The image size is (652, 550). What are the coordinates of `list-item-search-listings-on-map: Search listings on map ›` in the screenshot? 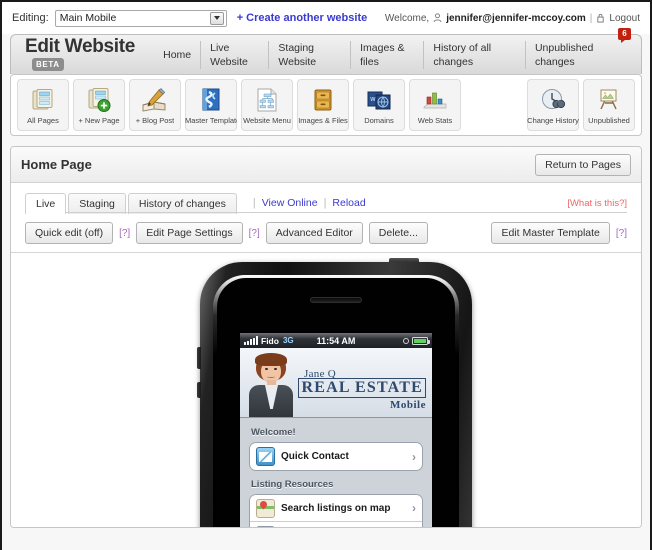 It's located at (336, 508).